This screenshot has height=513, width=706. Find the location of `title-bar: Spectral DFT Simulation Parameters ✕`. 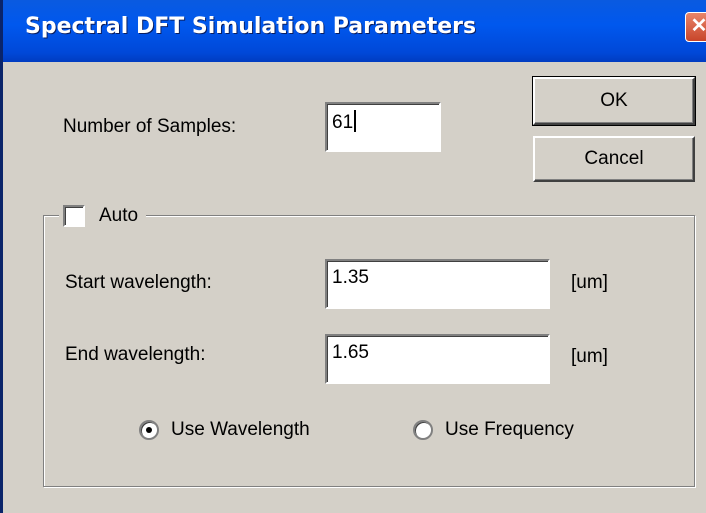

title-bar: Spectral DFT Simulation Parameters ✕ is located at coordinates (354, 31).